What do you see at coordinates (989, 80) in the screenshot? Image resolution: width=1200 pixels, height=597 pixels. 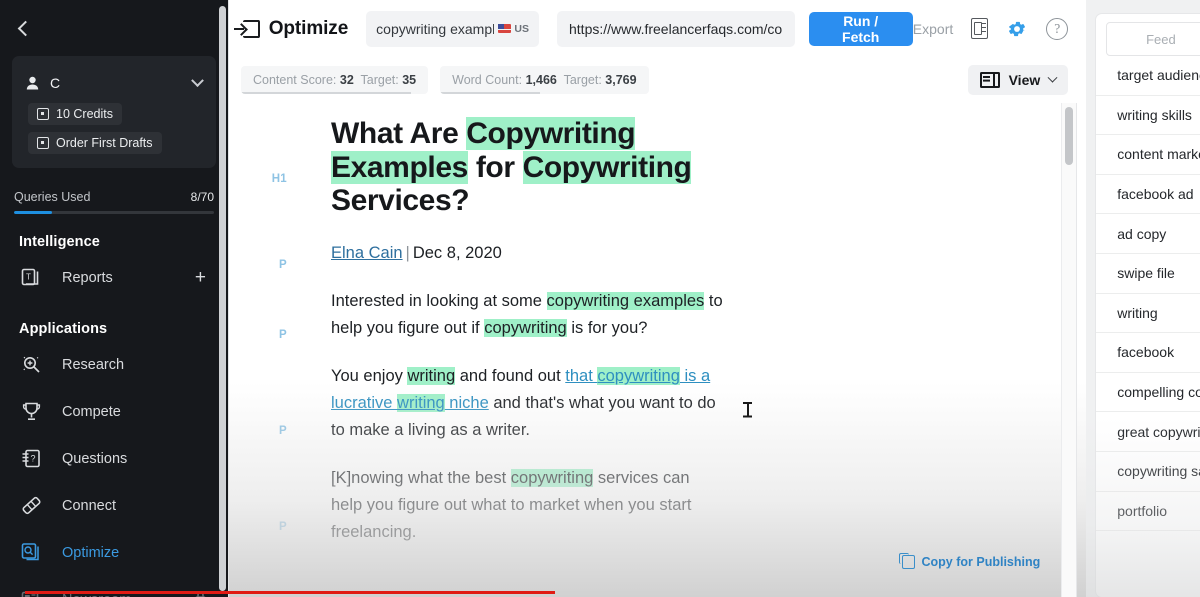 I see `view-layout-icon` at bounding box center [989, 80].